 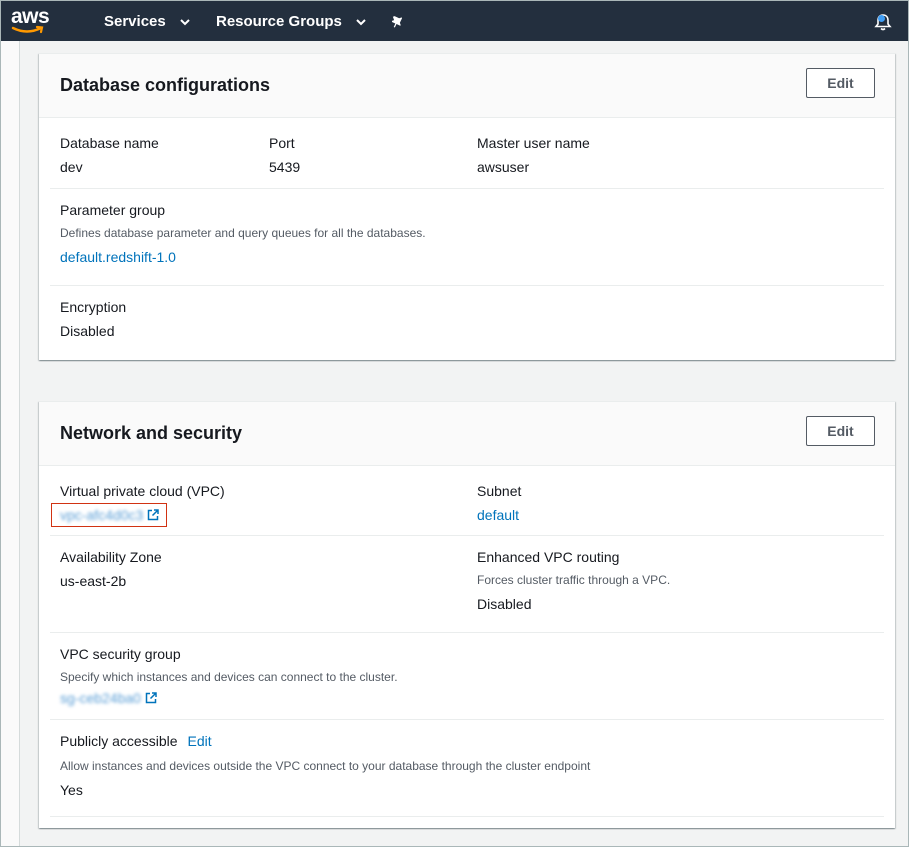 What do you see at coordinates (398, 23) in the screenshot?
I see `pin-icon` at bounding box center [398, 23].